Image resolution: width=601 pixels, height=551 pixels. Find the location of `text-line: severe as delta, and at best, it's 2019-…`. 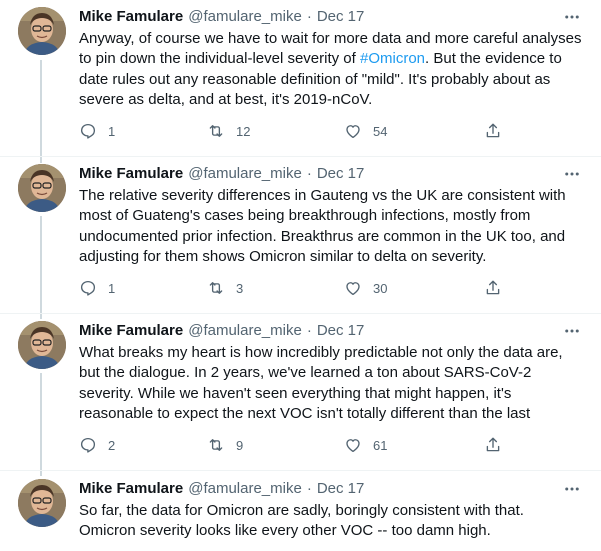

text-line: severe as delta, and at best, it's 2019-… is located at coordinates (226, 99).